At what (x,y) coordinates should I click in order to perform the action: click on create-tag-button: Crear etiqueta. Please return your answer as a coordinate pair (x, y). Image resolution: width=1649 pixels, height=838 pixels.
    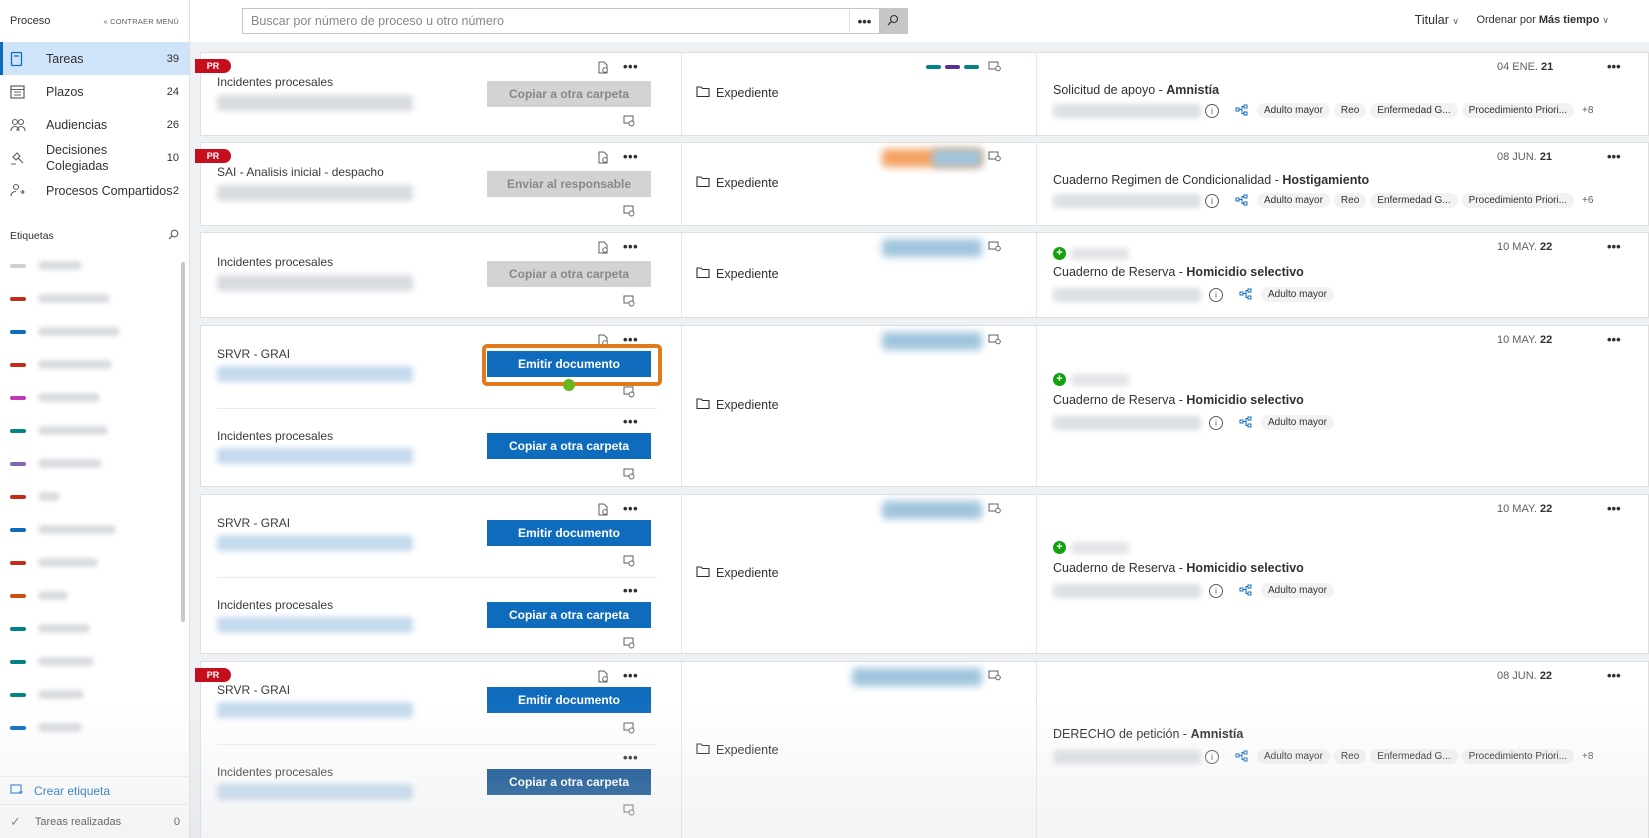
    Looking at the image, I should click on (95, 790).